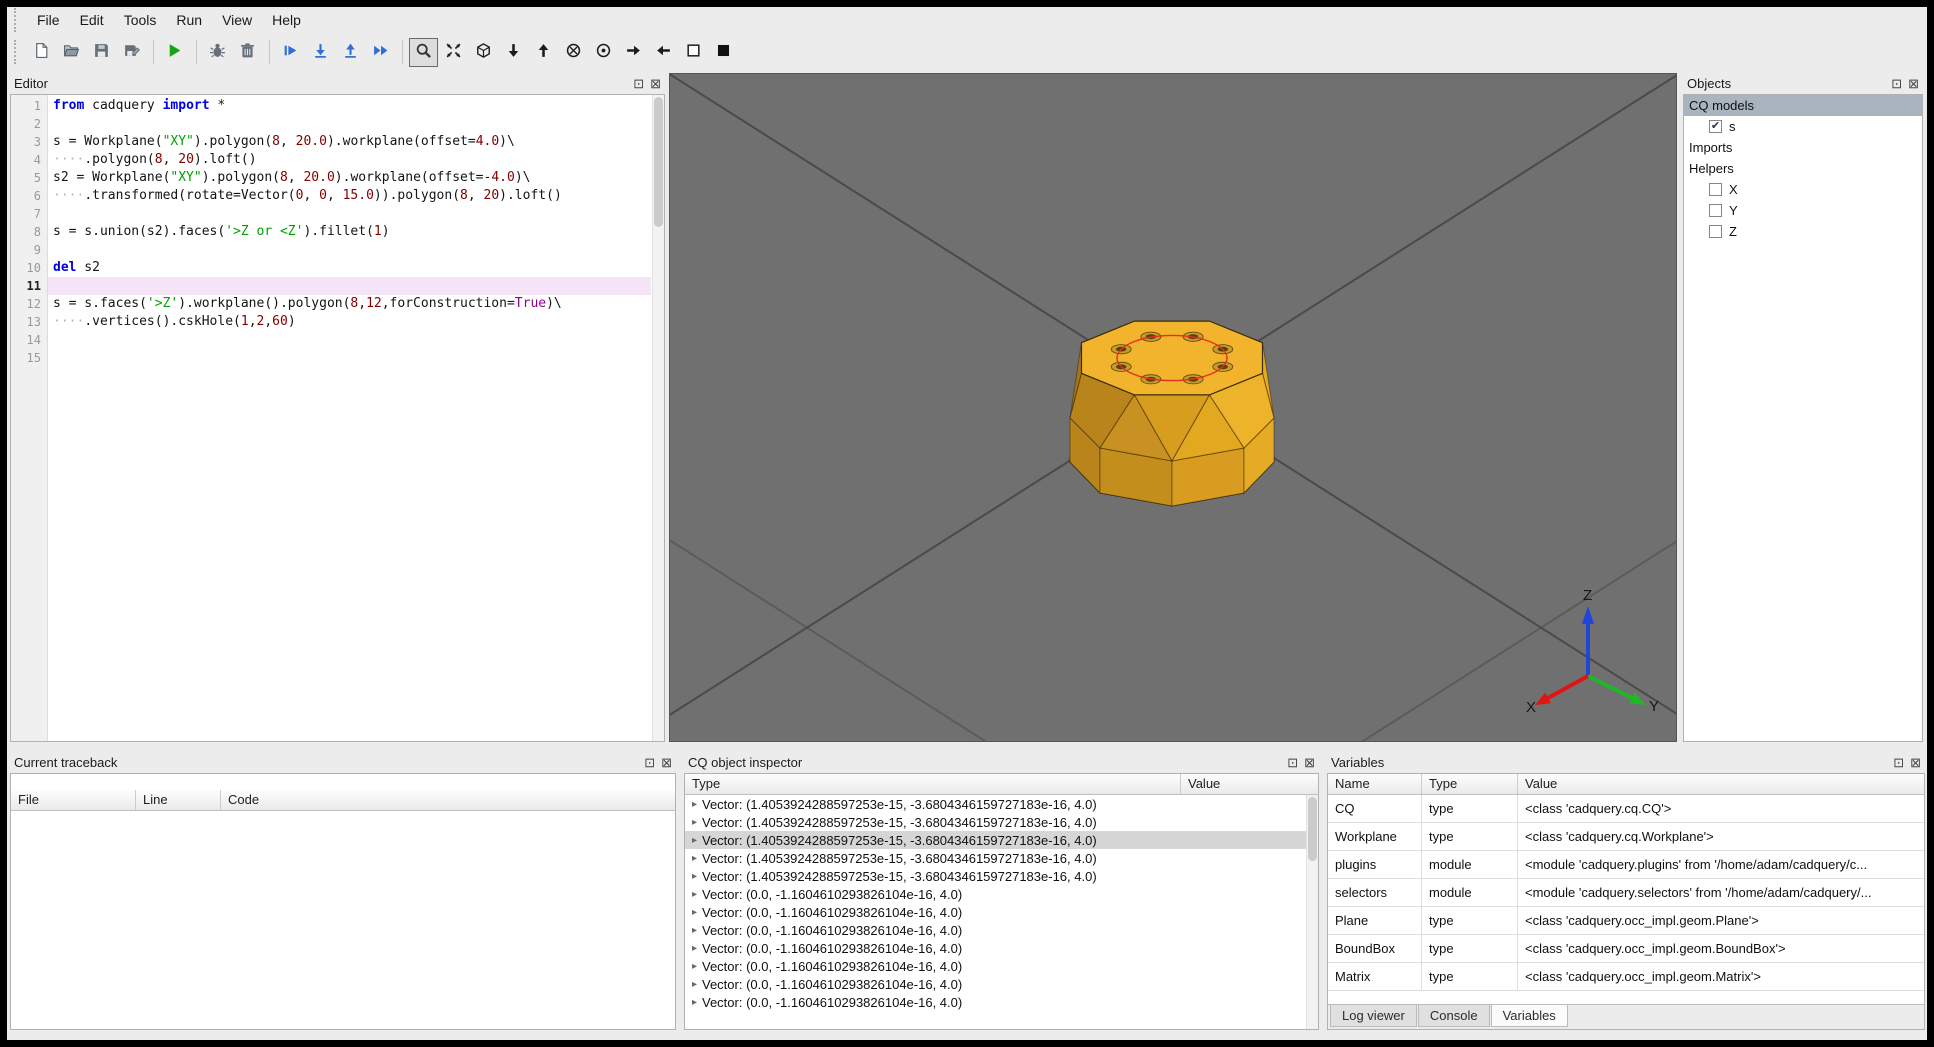 This screenshot has height=1047, width=1934. I want to click on menu-edit: Edit, so click(92, 20).